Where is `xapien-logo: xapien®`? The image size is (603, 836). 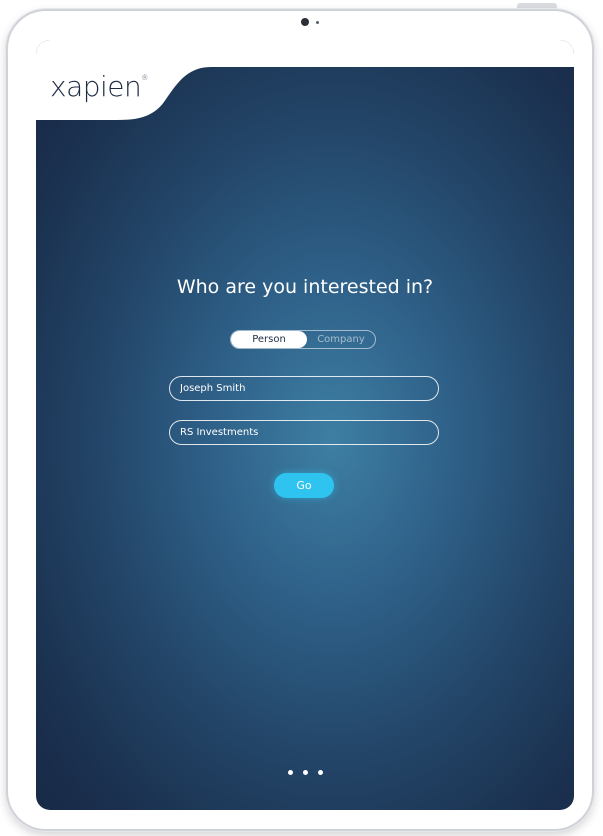
xapien-logo: xapien® is located at coordinates (99, 86).